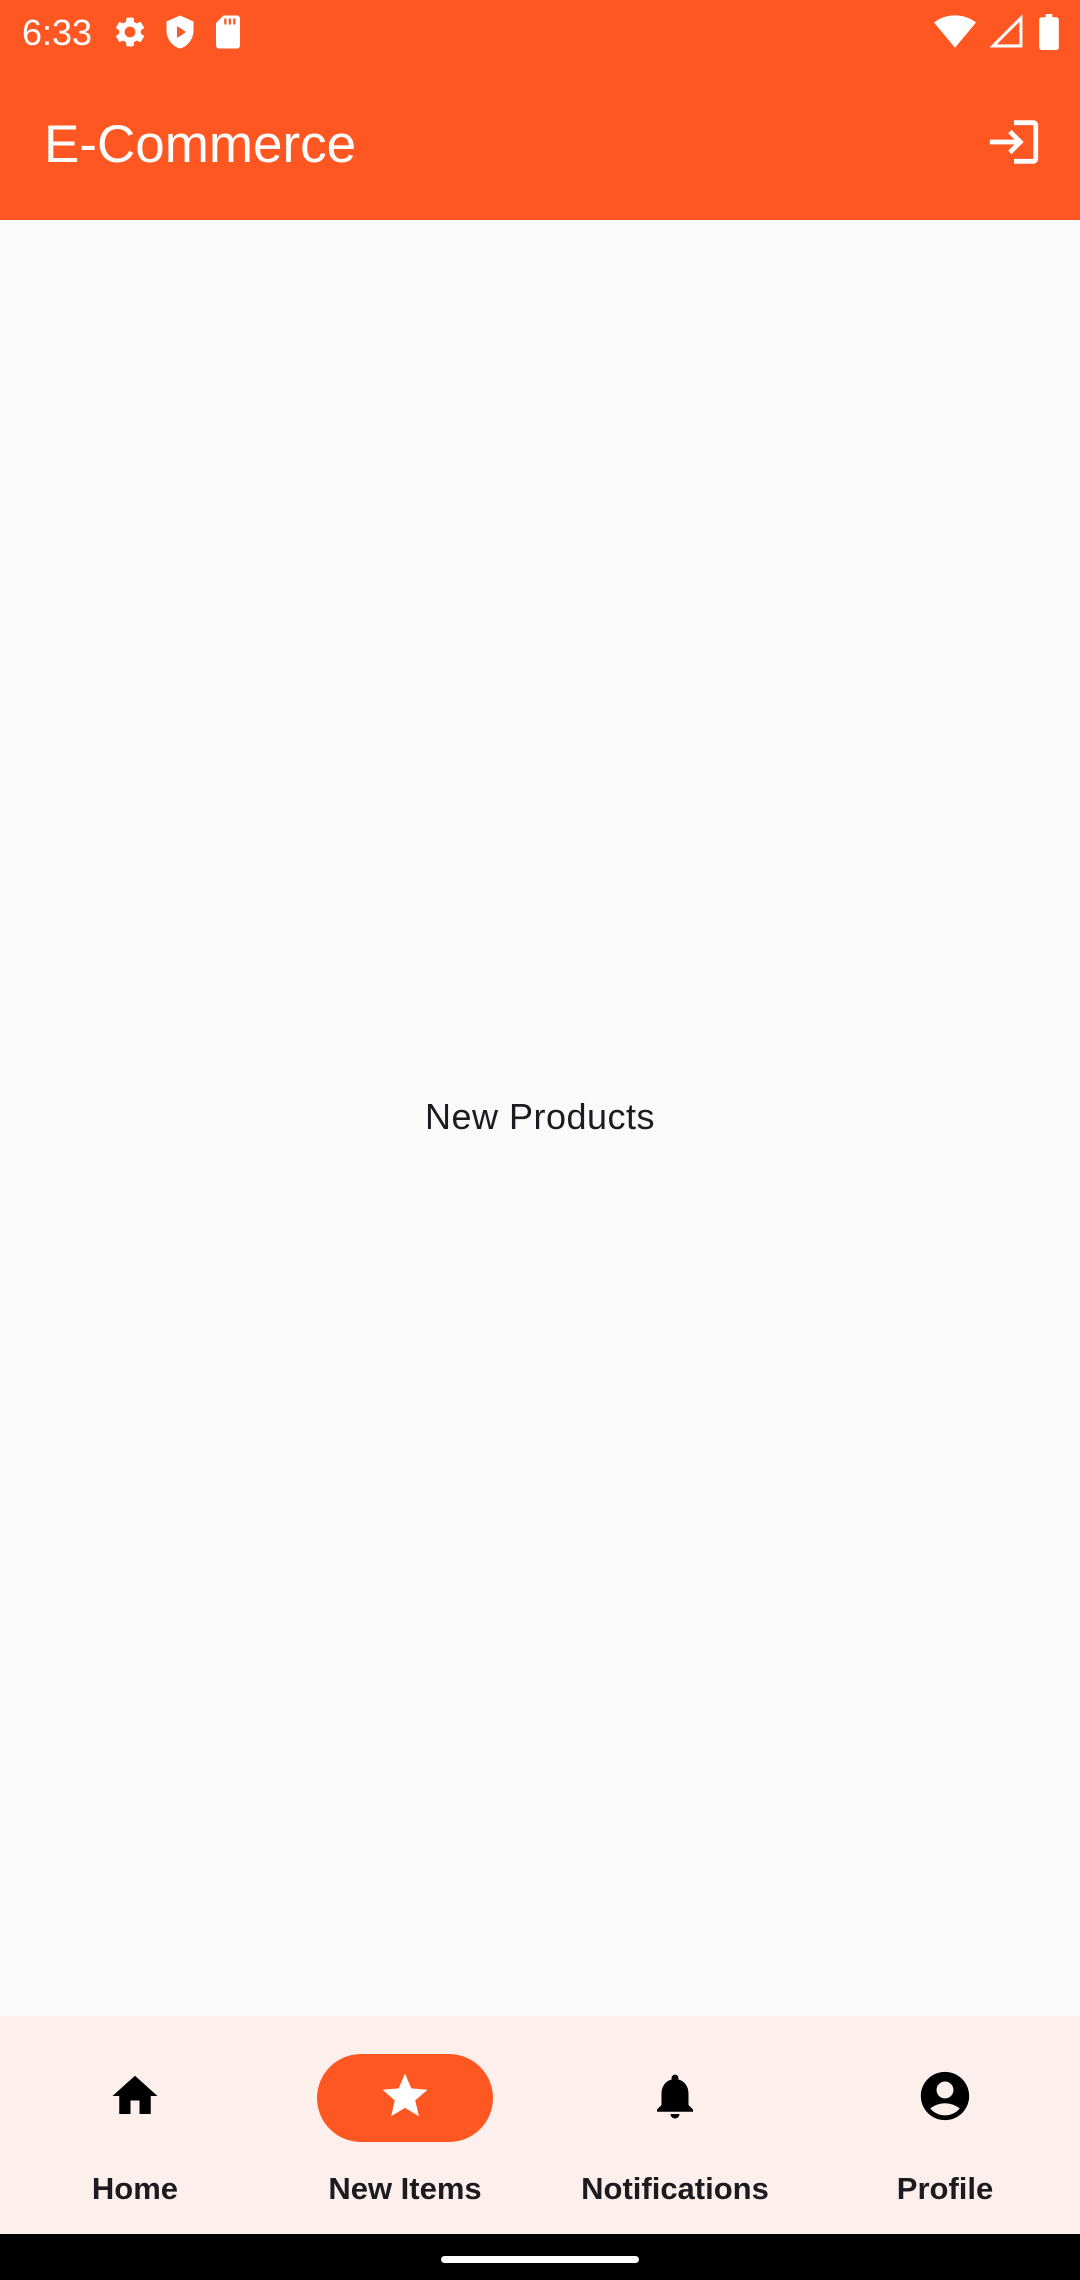  I want to click on app-title: E-Commerce, so click(200, 144).